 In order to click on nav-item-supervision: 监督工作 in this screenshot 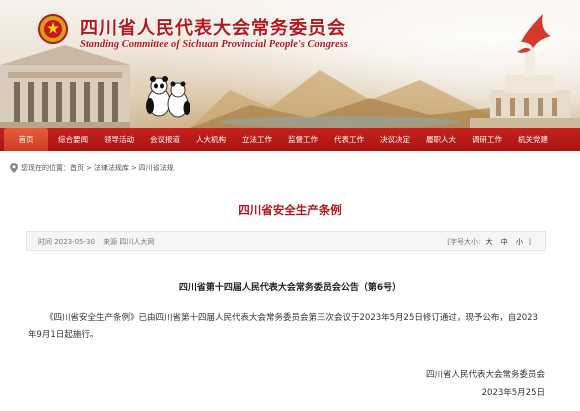, I will do `click(303, 139)`.